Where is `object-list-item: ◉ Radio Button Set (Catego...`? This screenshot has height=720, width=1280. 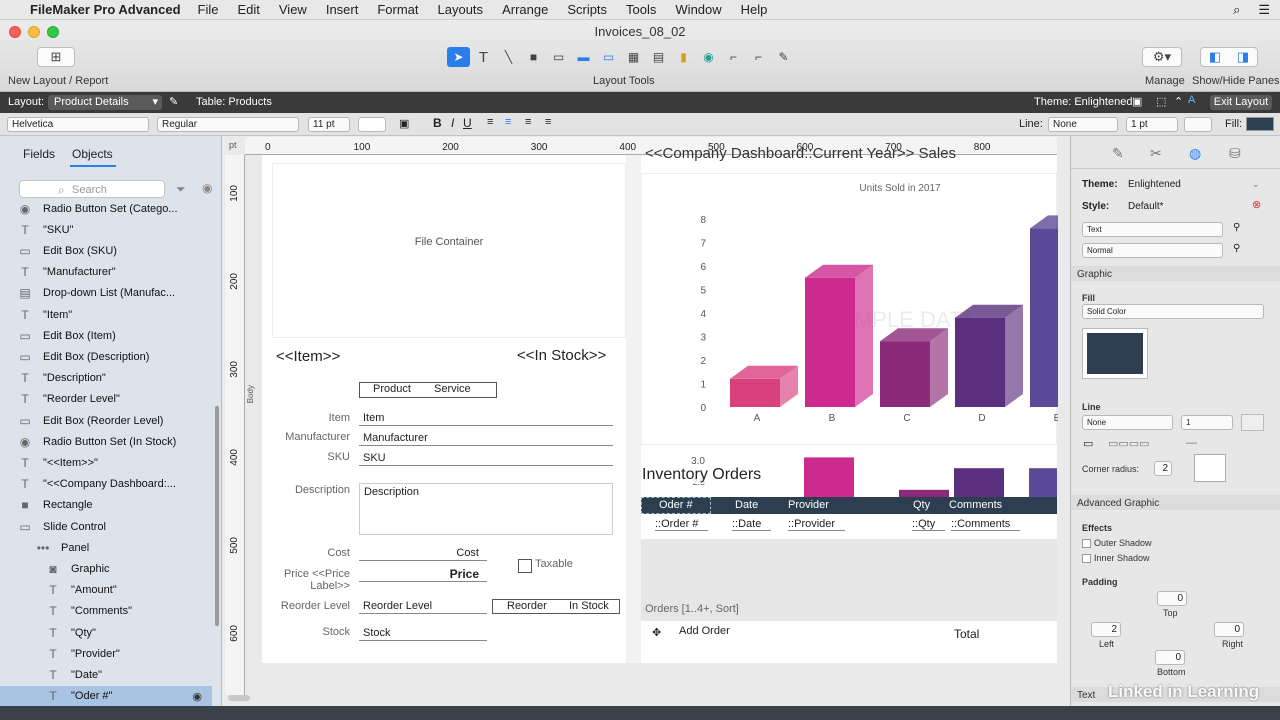 object-list-item: ◉ Radio Button Set (Catego... is located at coordinates (106, 208).